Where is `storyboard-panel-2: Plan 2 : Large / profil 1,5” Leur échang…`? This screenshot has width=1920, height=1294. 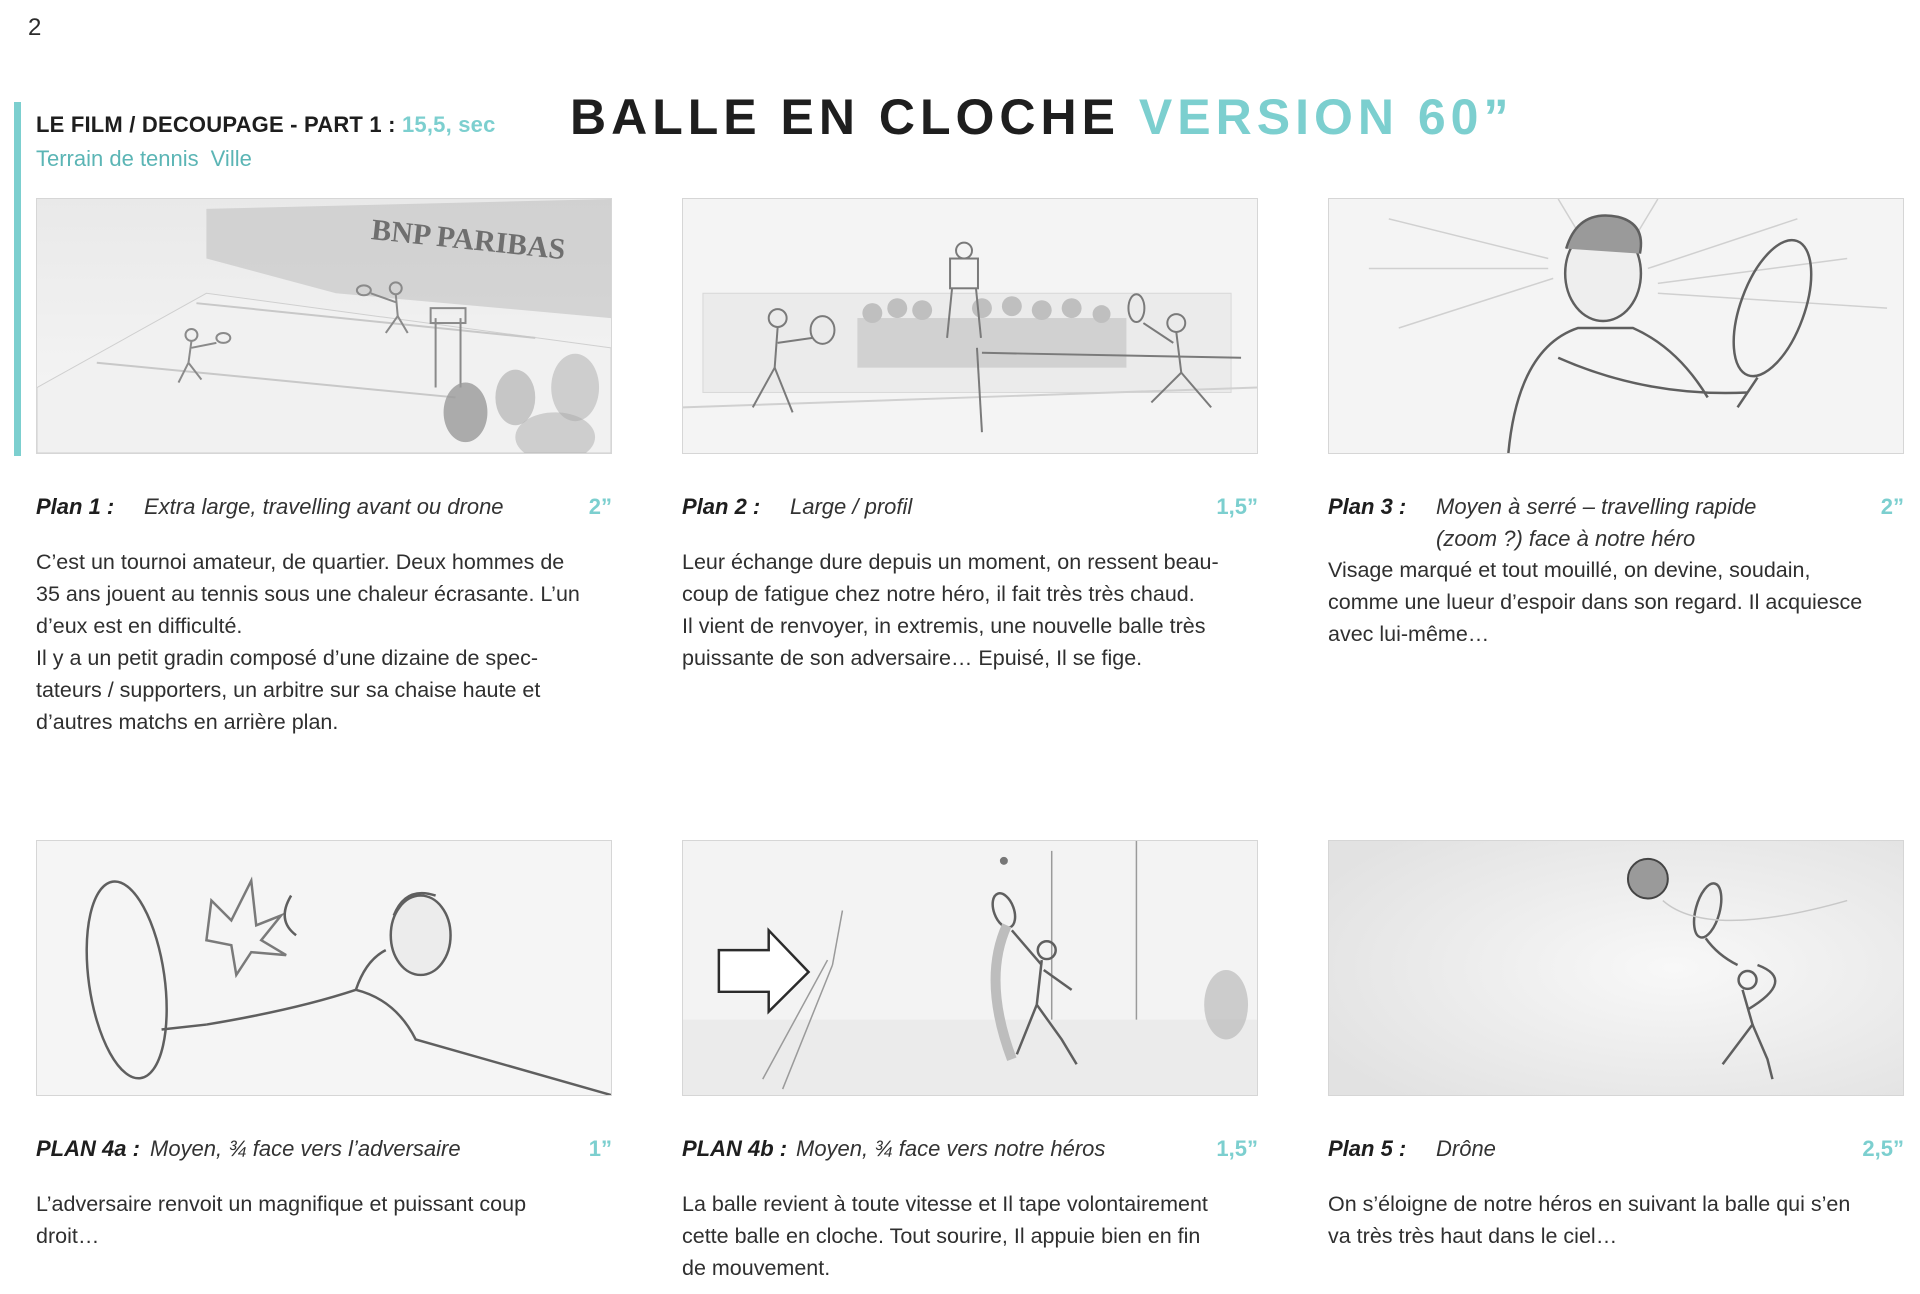
storyboard-panel-2: Plan 2 : Large / profil 1,5” Leur échang… is located at coordinates (970, 436).